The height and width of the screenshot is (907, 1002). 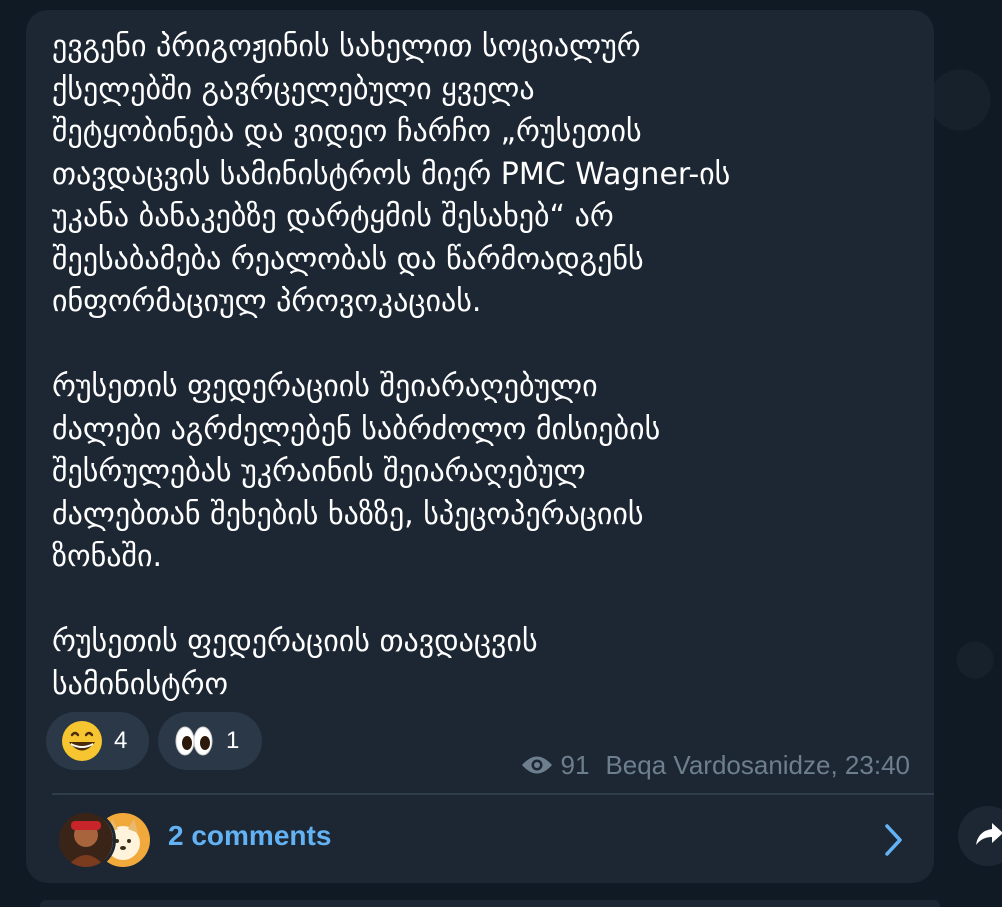 I want to click on message-meta: 91 Beqa Vardosanidze, 23:40, so click(x=715, y=765).